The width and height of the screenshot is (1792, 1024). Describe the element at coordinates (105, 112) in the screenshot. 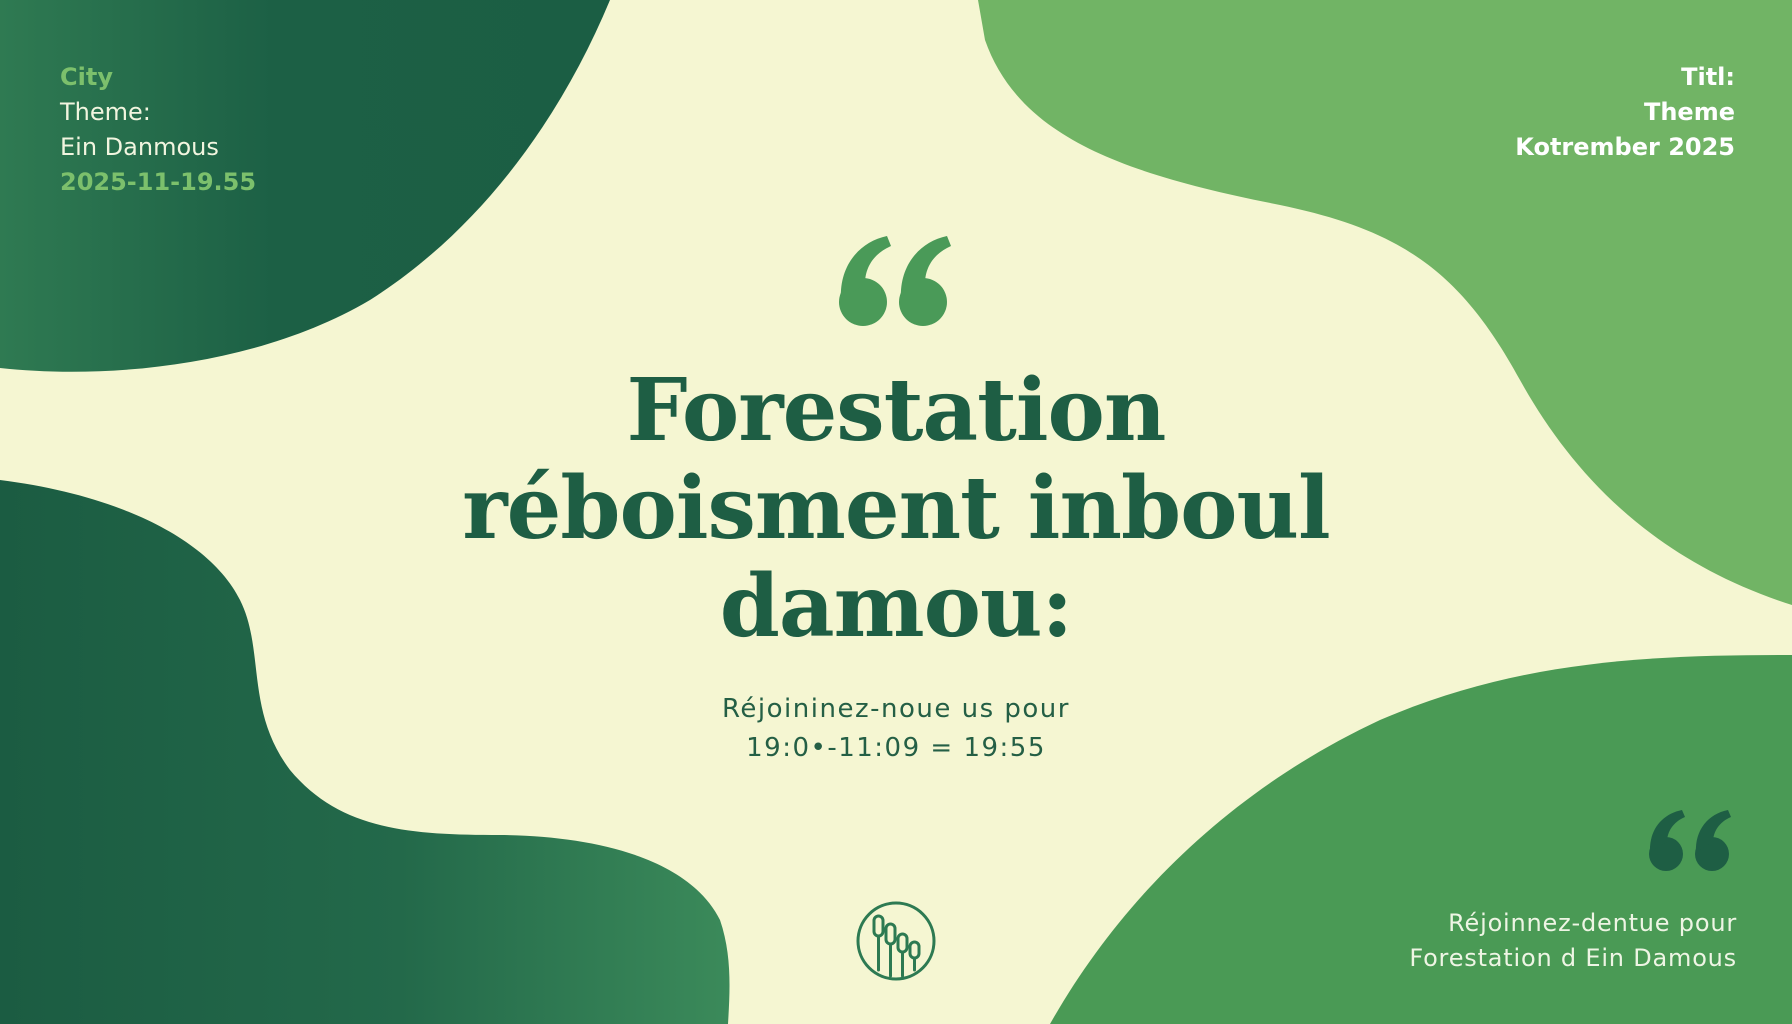

I see `theme-label: Theme:` at that location.